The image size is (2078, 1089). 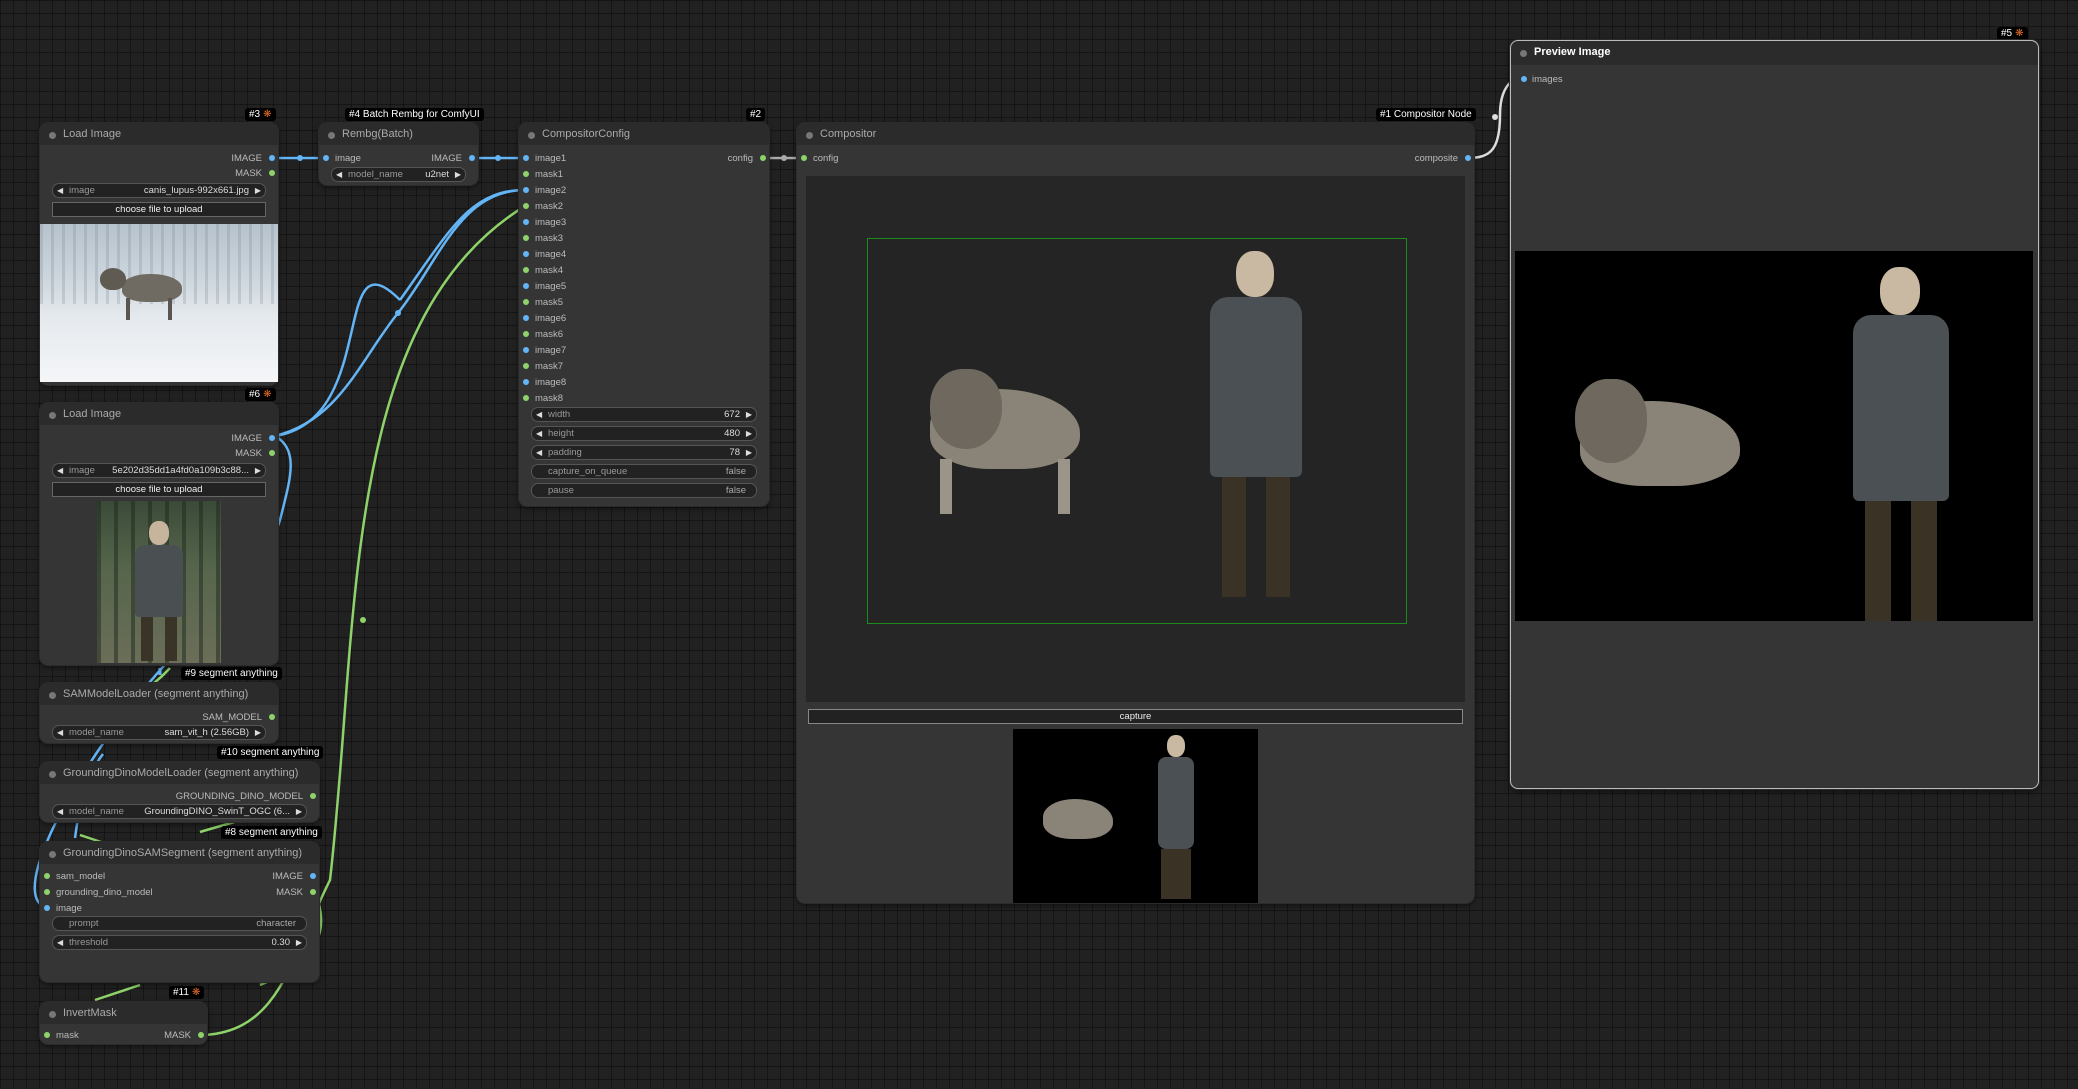 I want to click on input-pin-sam-model, so click(x=47, y=876).